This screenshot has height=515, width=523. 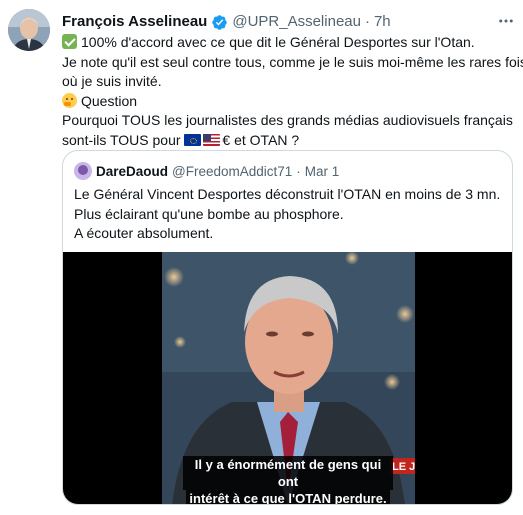 I want to click on quoted-display-name: DareDaoud, so click(x=132, y=171).